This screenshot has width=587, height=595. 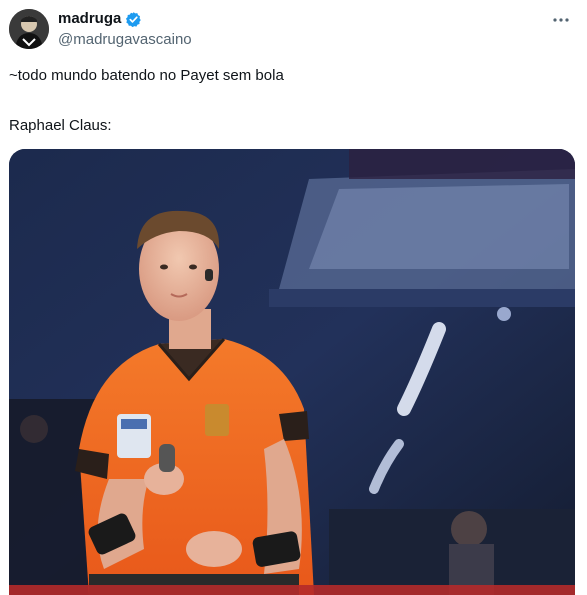 What do you see at coordinates (60, 125) in the screenshot?
I see `tweet-text-line: Raphael Claus:` at bounding box center [60, 125].